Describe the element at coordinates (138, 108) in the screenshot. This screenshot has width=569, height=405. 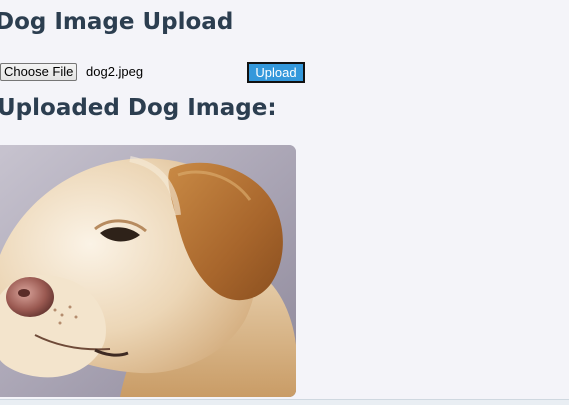
I see `uploaded-image-heading: Uploaded Dog Image:` at that location.